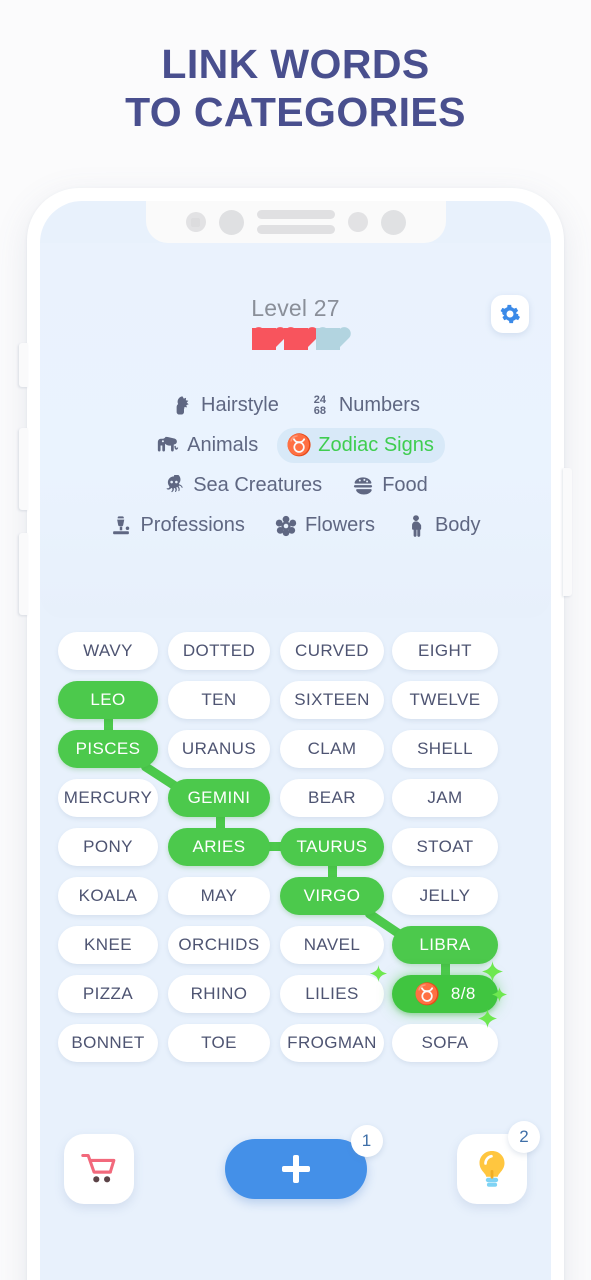  I want to click on word-tile-label: LEO, so click(108, 699).